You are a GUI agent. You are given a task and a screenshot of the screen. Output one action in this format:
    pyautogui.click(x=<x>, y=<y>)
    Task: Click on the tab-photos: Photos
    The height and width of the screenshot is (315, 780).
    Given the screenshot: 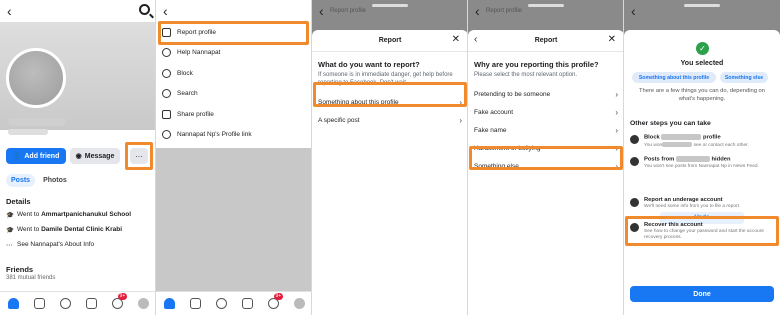 What is the action you would take?
    pyautogui.click(x=55, y=180)
    